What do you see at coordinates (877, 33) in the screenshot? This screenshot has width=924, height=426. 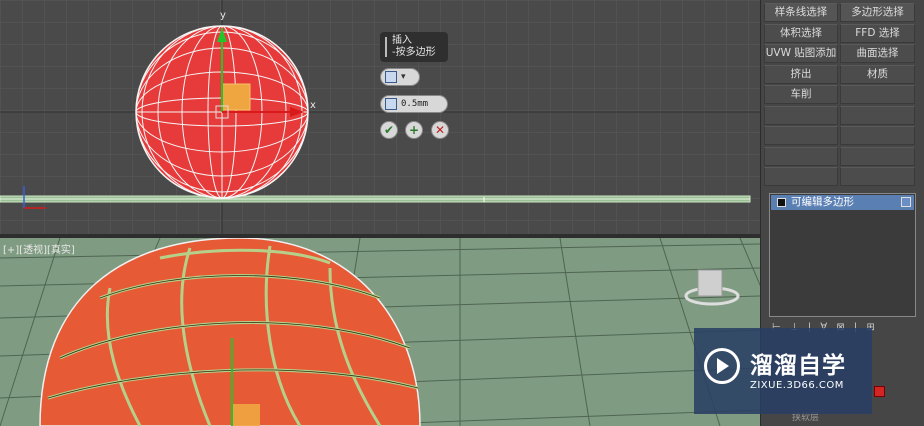 I see `modifier-button: FFD 选择` at bounding box center [877, 33].